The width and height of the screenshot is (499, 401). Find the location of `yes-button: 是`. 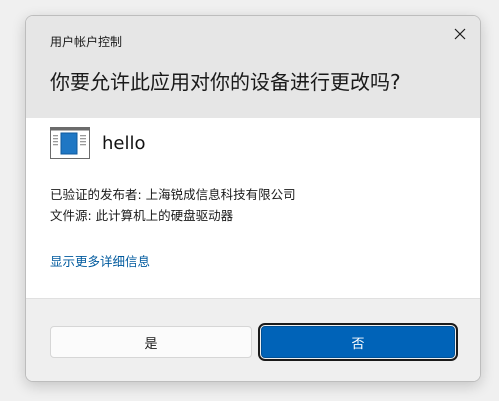

yes-button: 是 is located at coordinates (151, 342).